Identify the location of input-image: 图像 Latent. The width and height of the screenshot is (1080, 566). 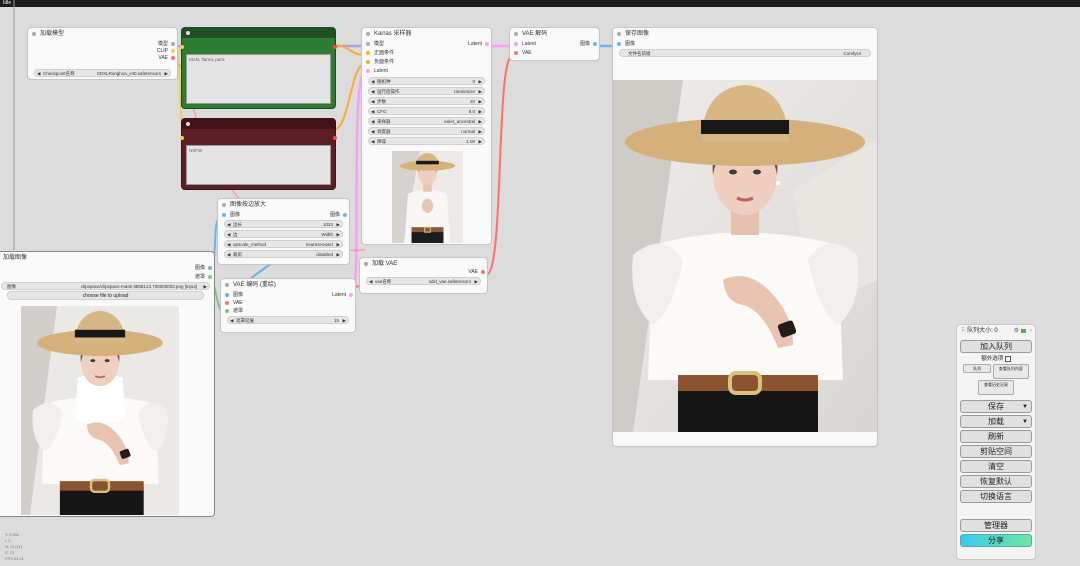
(288, 295).